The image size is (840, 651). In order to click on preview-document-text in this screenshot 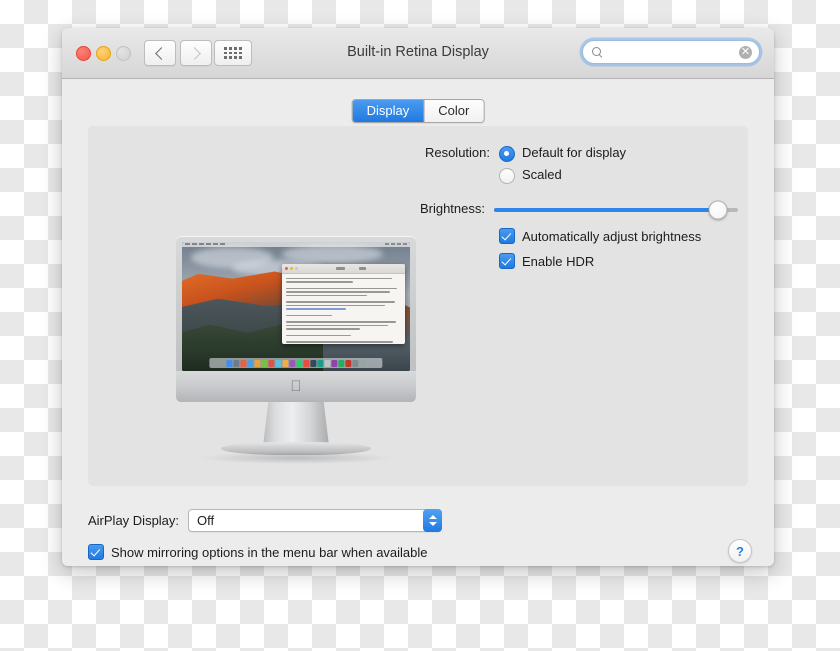, I will do `click(343, 309)`.